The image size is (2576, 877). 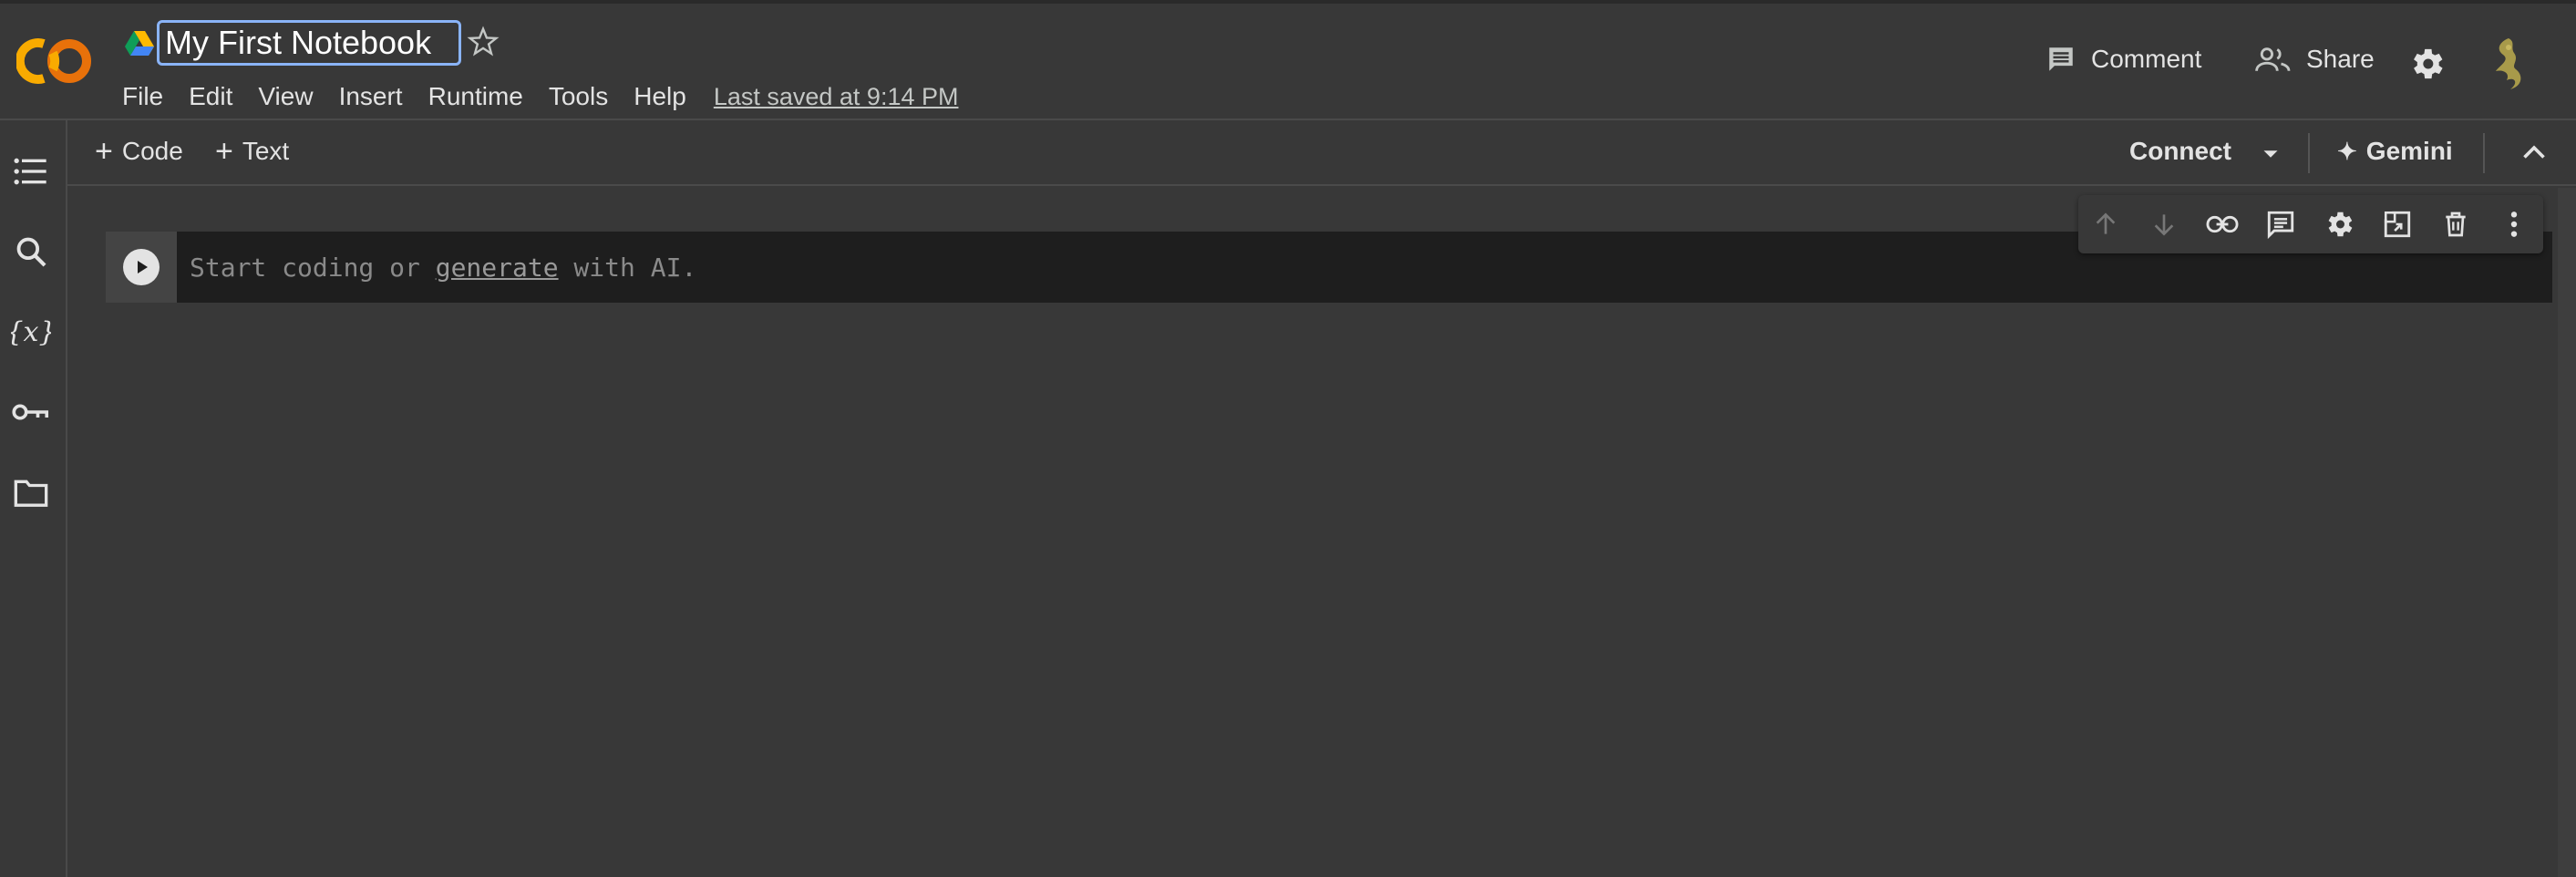 I want to click on menu-view: View, so click(x=285, y=96).